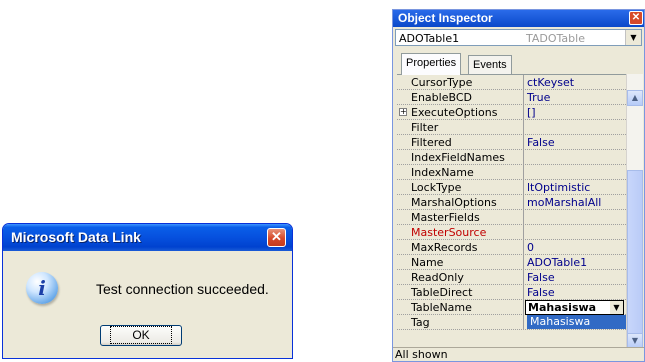 The image size is (645, 362). Describe the element at coordinates (511, 142) in the screenshot. I see `property-row: Filtered False` at that location.